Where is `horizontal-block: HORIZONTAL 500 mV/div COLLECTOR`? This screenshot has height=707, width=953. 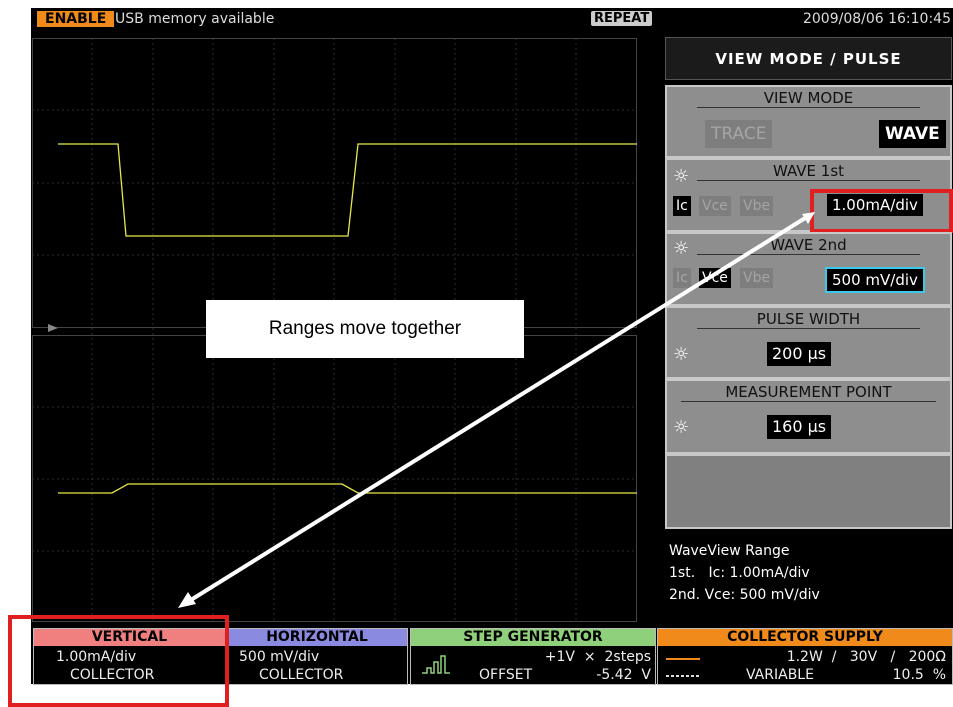
horizontal-block: HORIZONTAL 500 mV/div COLLECTOR is located at coordinates (317, 656).